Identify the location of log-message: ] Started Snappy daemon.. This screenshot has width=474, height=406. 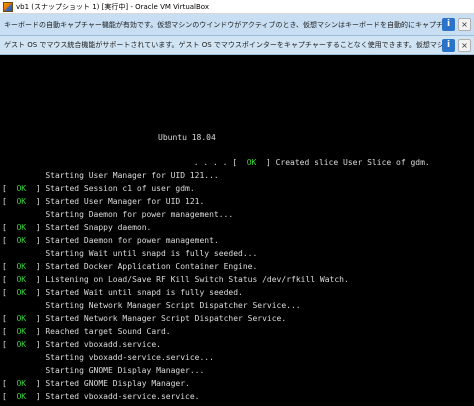
(93, 227).